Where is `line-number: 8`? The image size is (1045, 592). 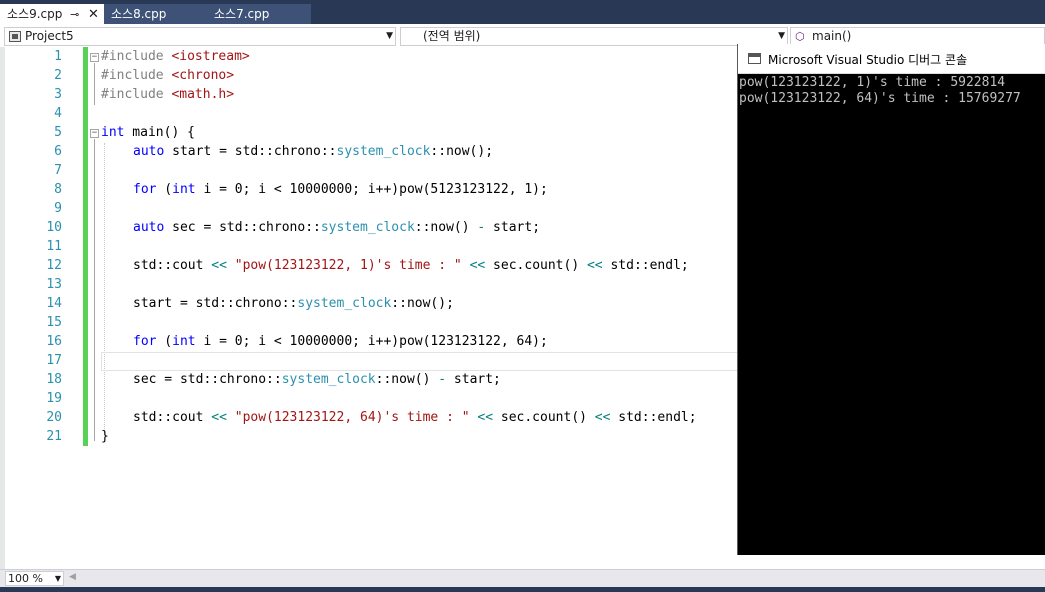 line-number: 8 is located at coordinates (58, 189).